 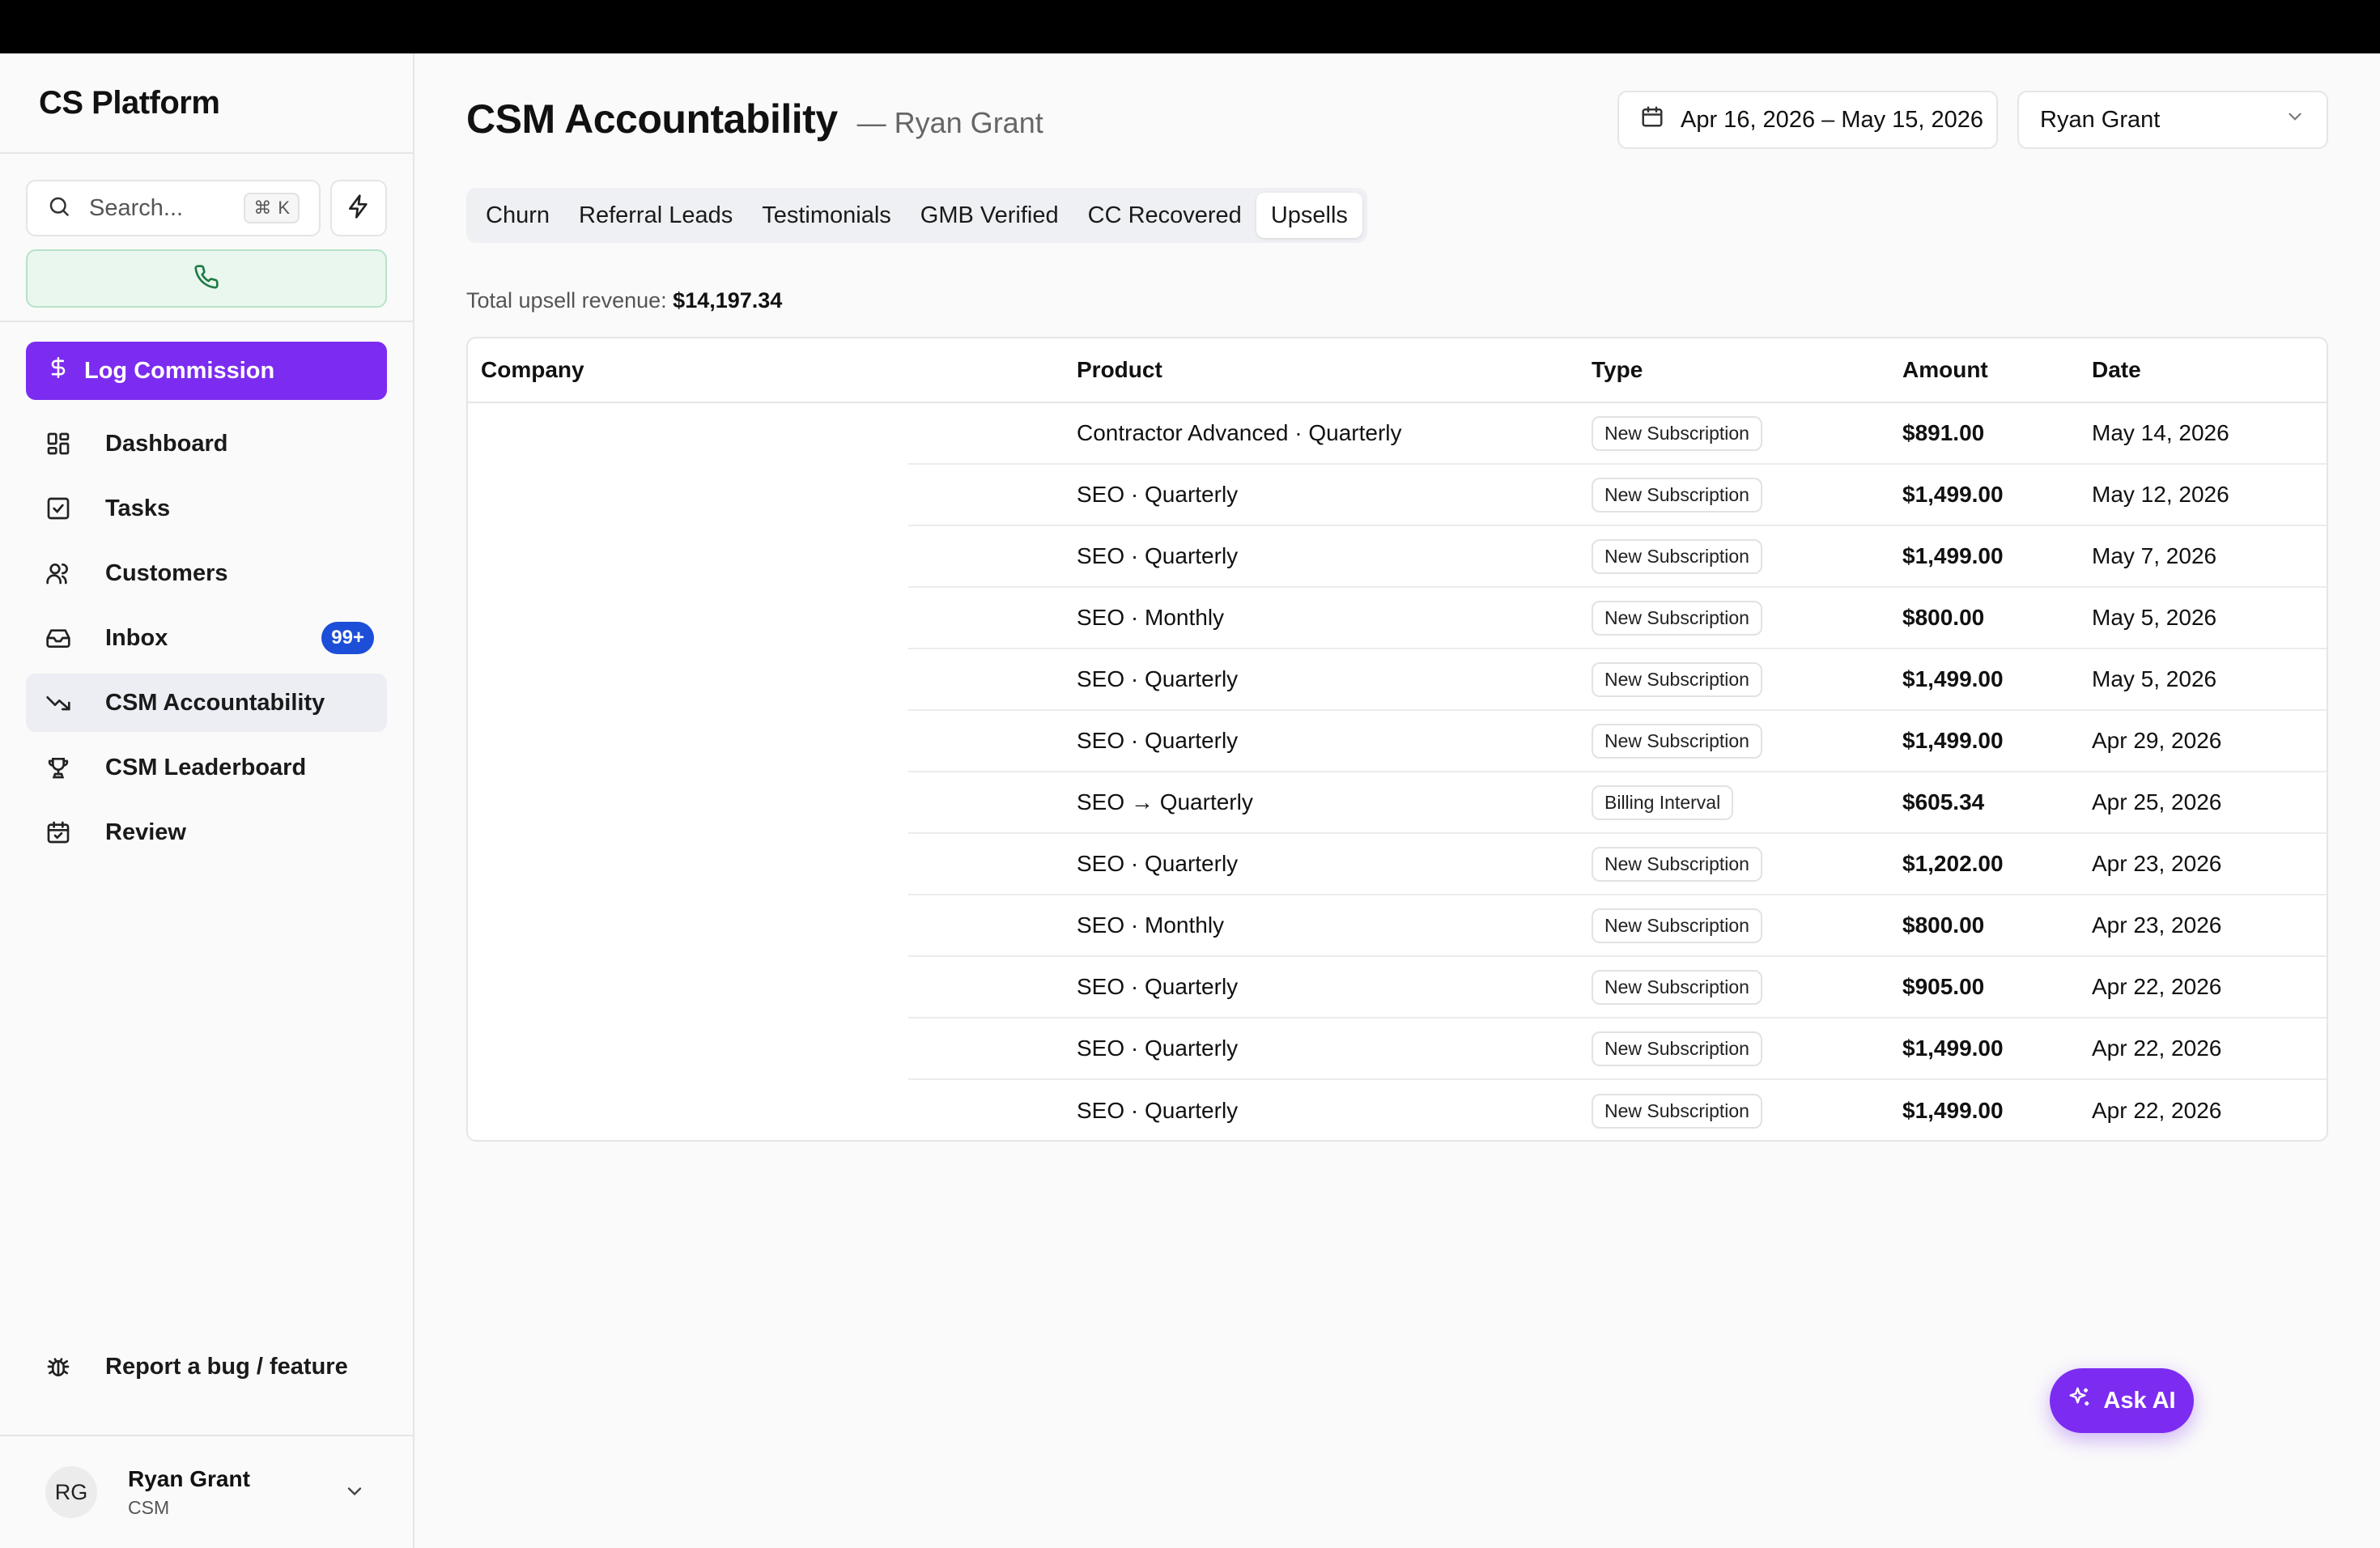 I want to click on user-role: CSM, so click(x=149, y=1507).